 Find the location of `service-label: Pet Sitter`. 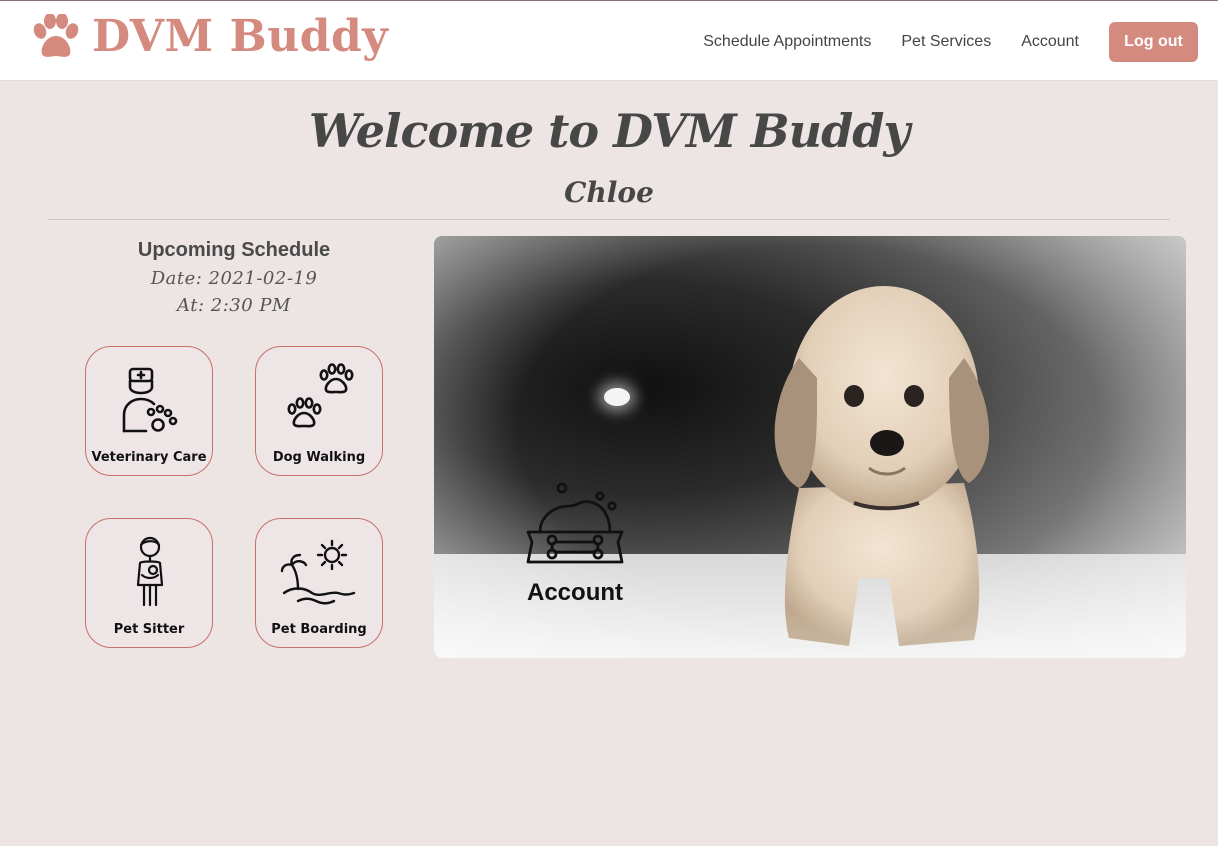

service-label: Pet Sitter is located at coordinates (149, 629).